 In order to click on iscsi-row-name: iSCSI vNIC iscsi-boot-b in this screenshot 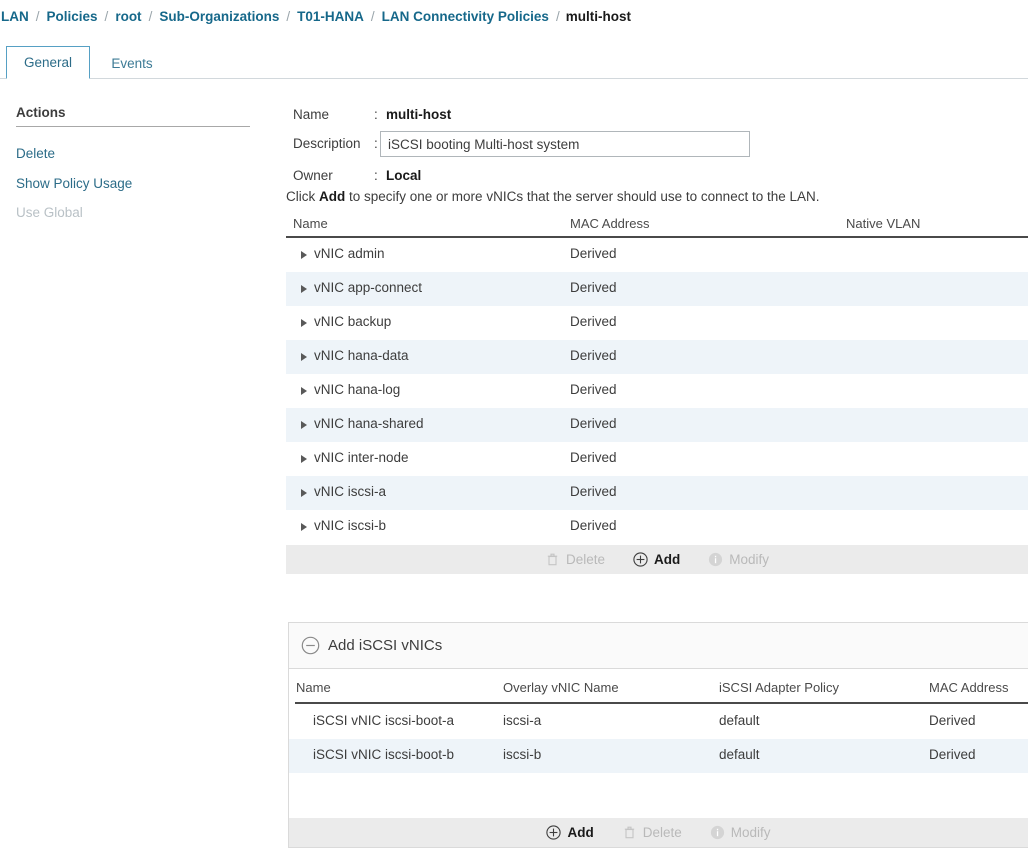, I will do `click(384, 754)`.